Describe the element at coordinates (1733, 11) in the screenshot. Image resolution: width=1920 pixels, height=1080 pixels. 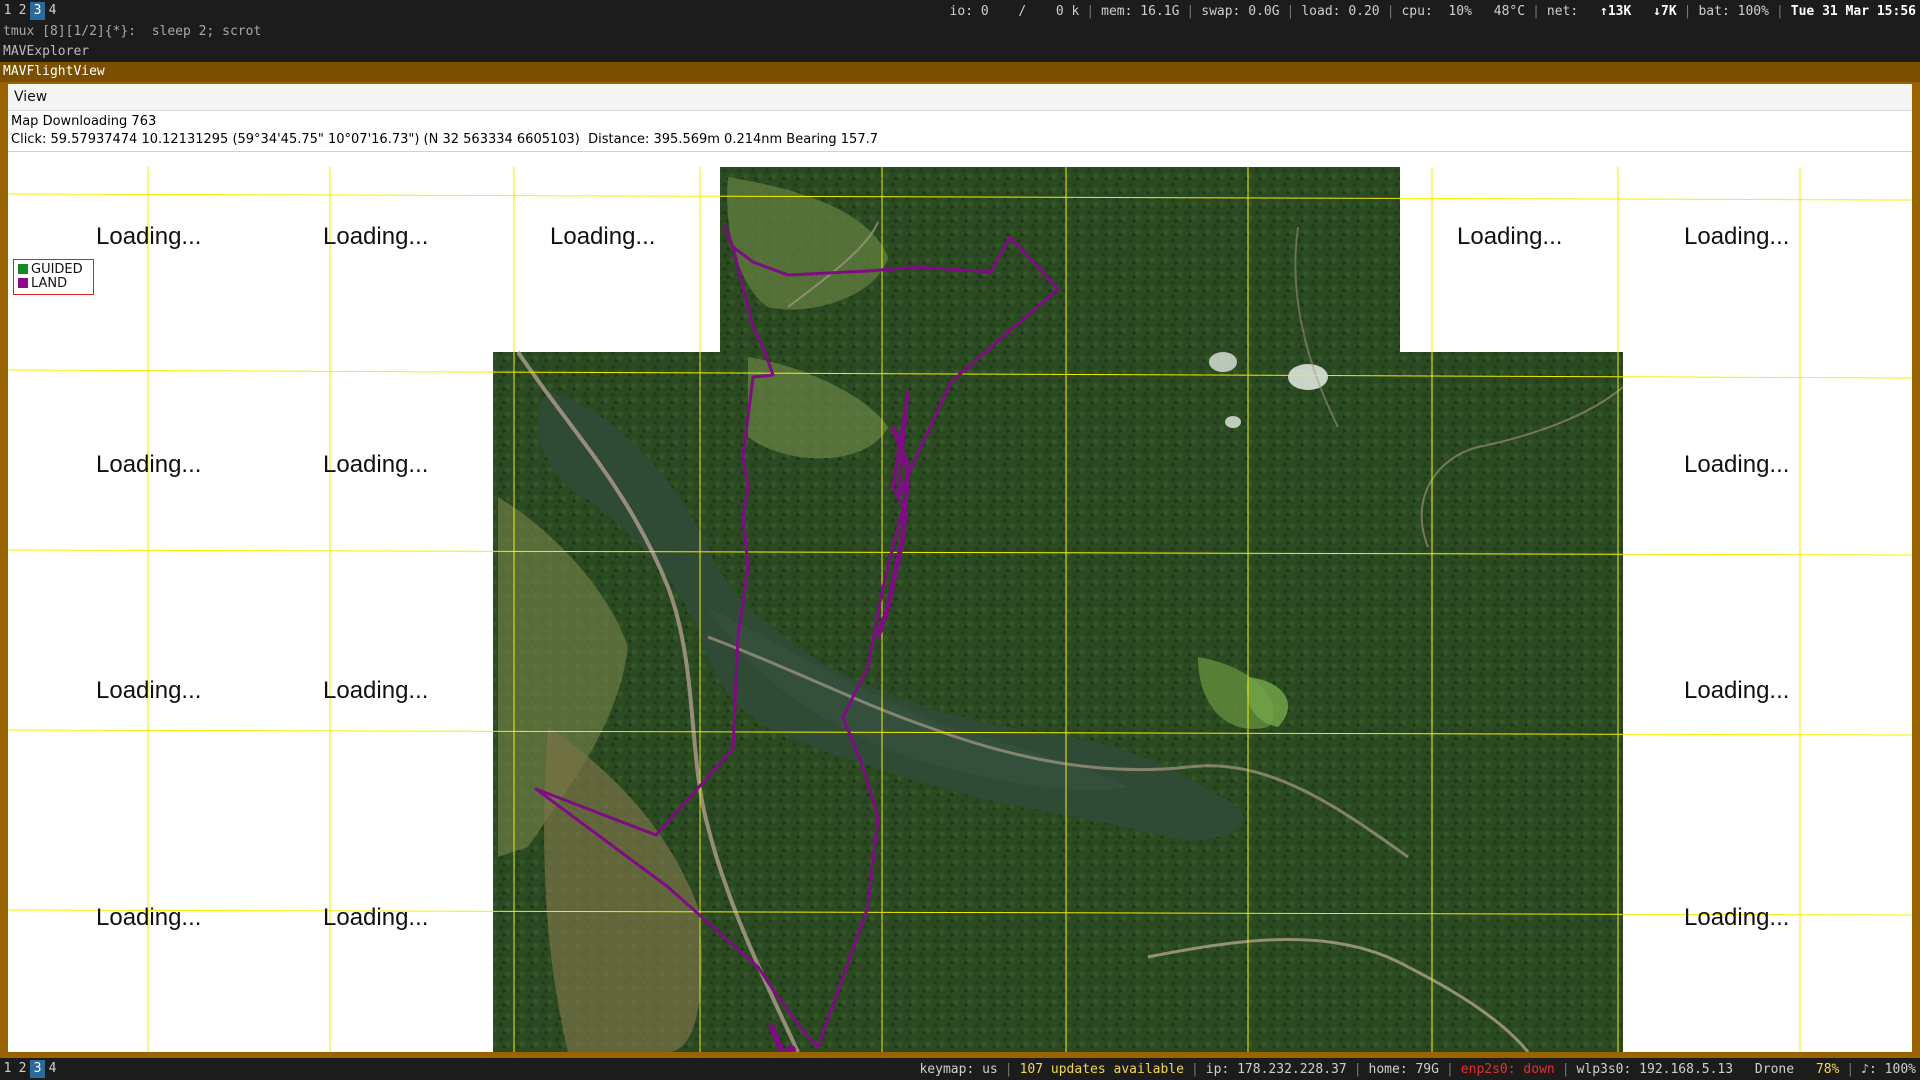
I see `battery-status: bat: 100%` at that location.